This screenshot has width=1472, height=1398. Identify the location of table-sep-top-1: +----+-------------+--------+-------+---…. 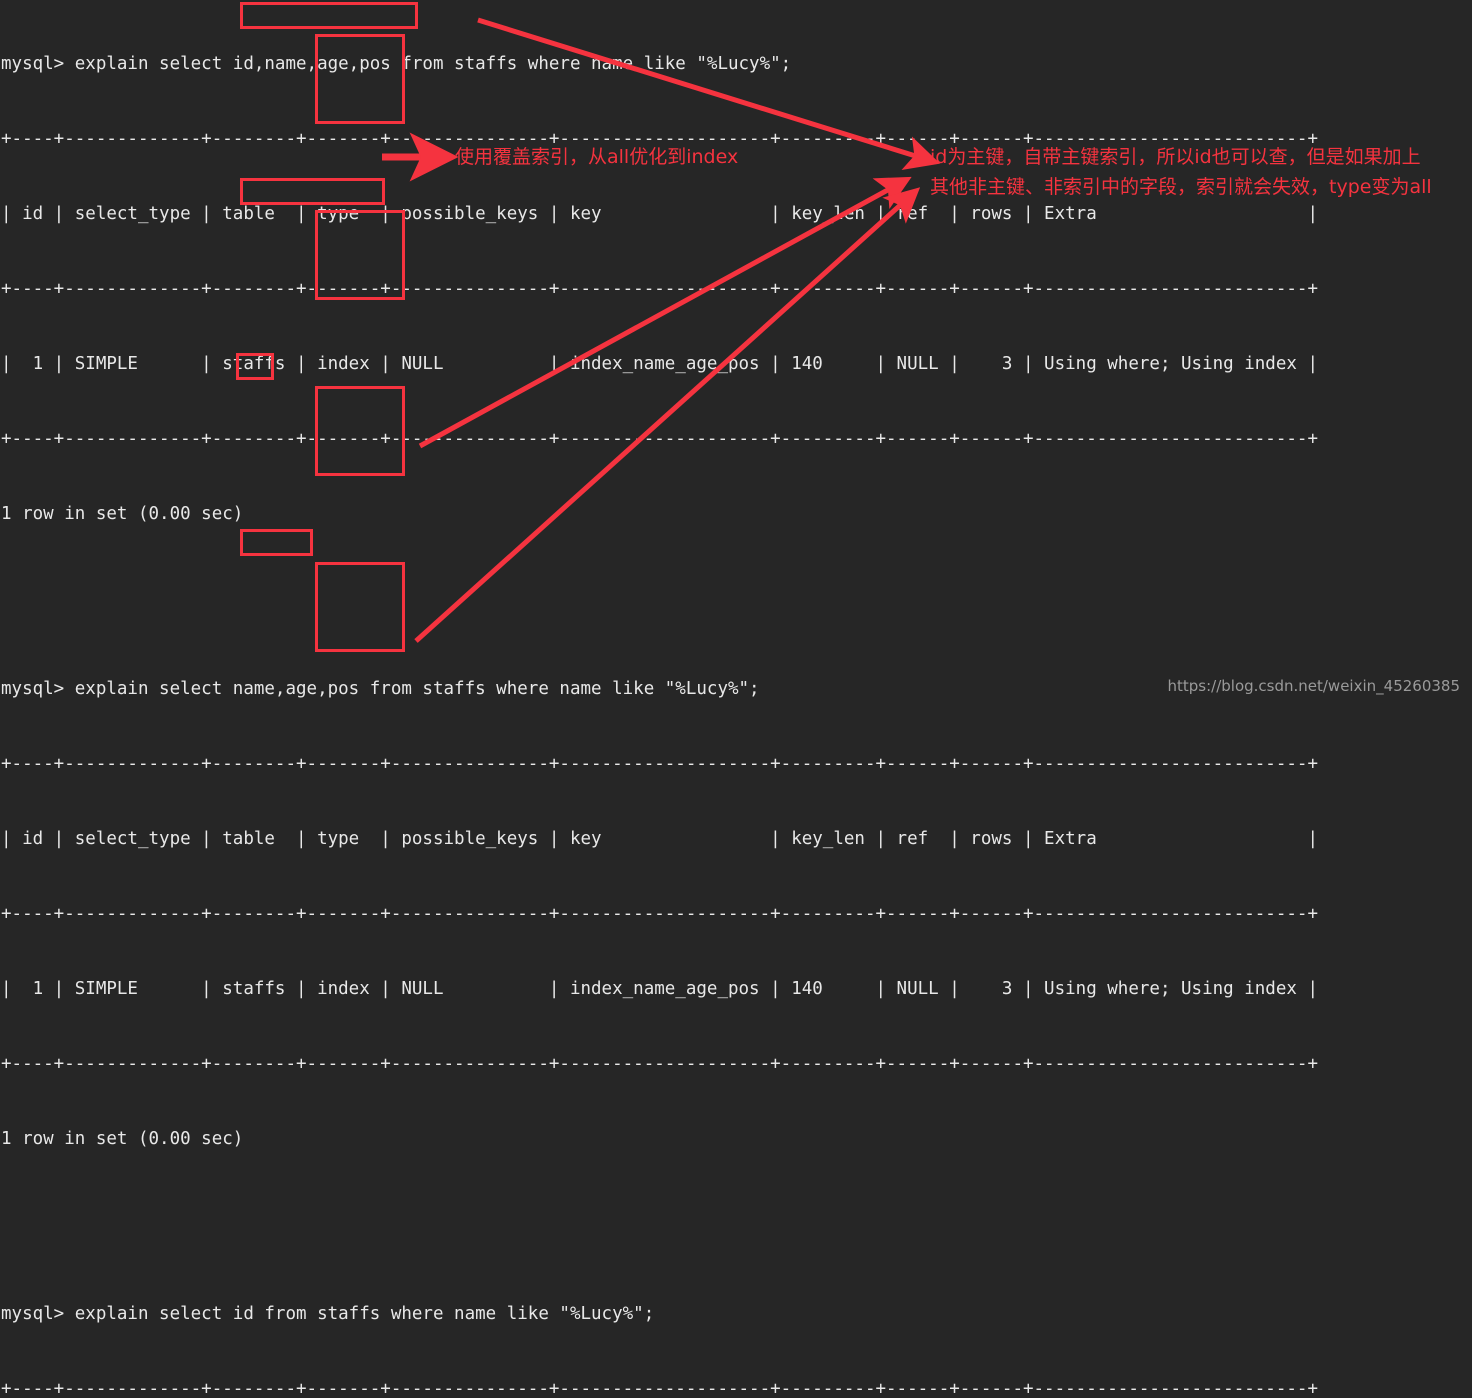
(659, 139).